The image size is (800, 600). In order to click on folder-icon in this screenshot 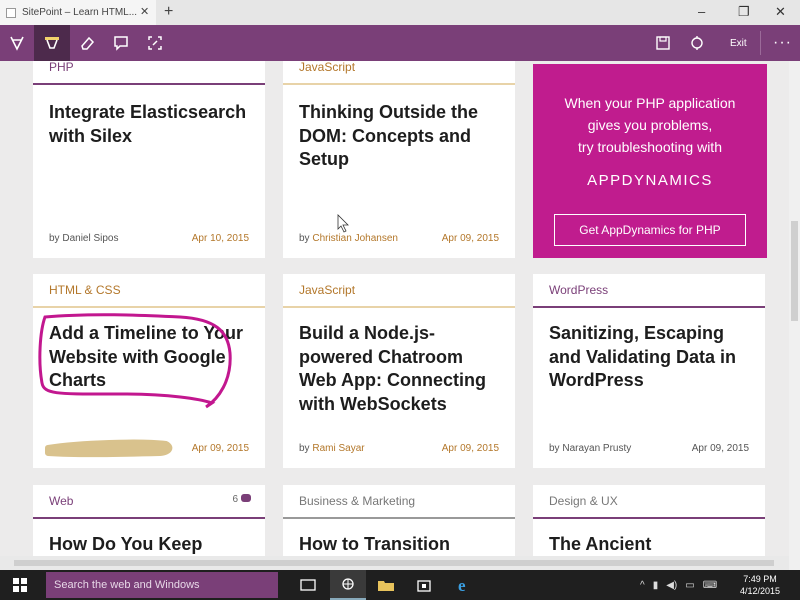, I will do `click(386, 586)`.